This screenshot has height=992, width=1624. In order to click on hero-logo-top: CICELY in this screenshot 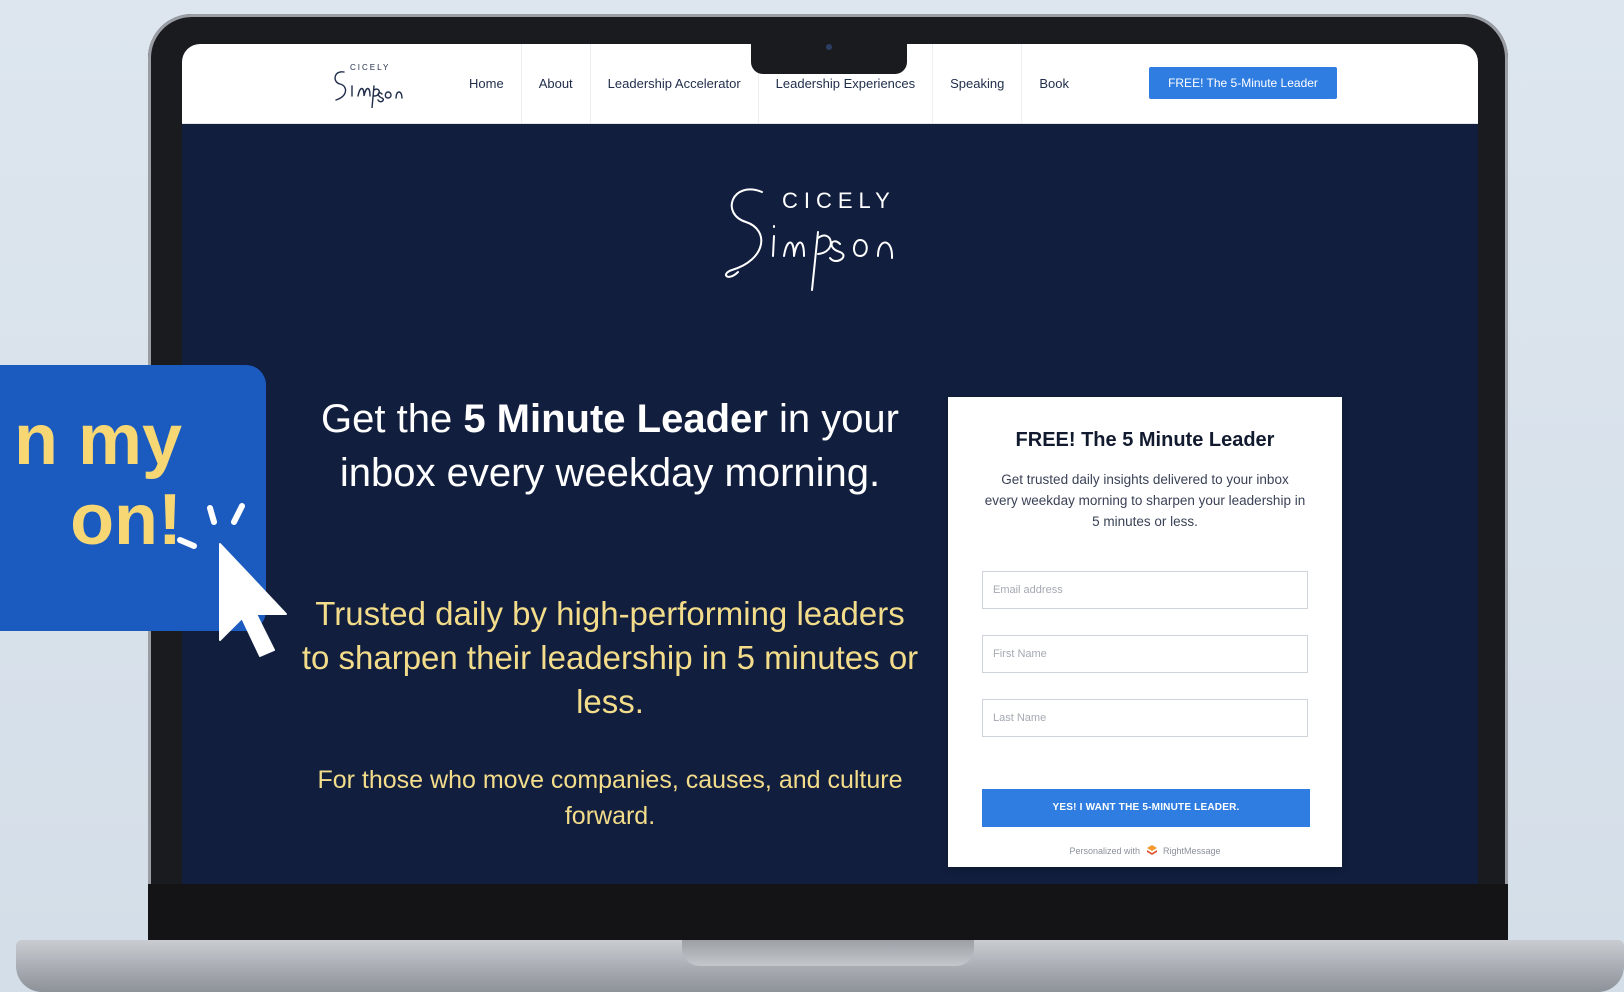, I will do `click(839, 200)`.